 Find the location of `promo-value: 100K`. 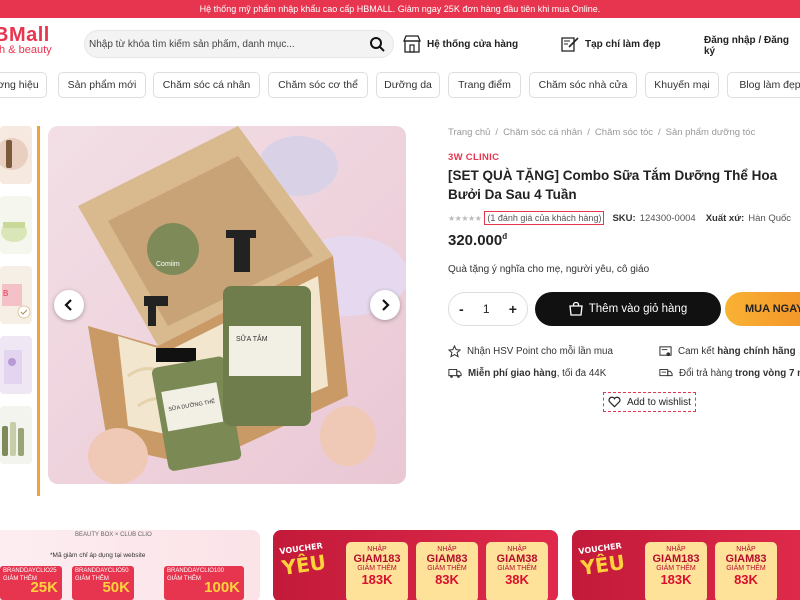

promo-value: 100K is located at coordinates (222, 587).